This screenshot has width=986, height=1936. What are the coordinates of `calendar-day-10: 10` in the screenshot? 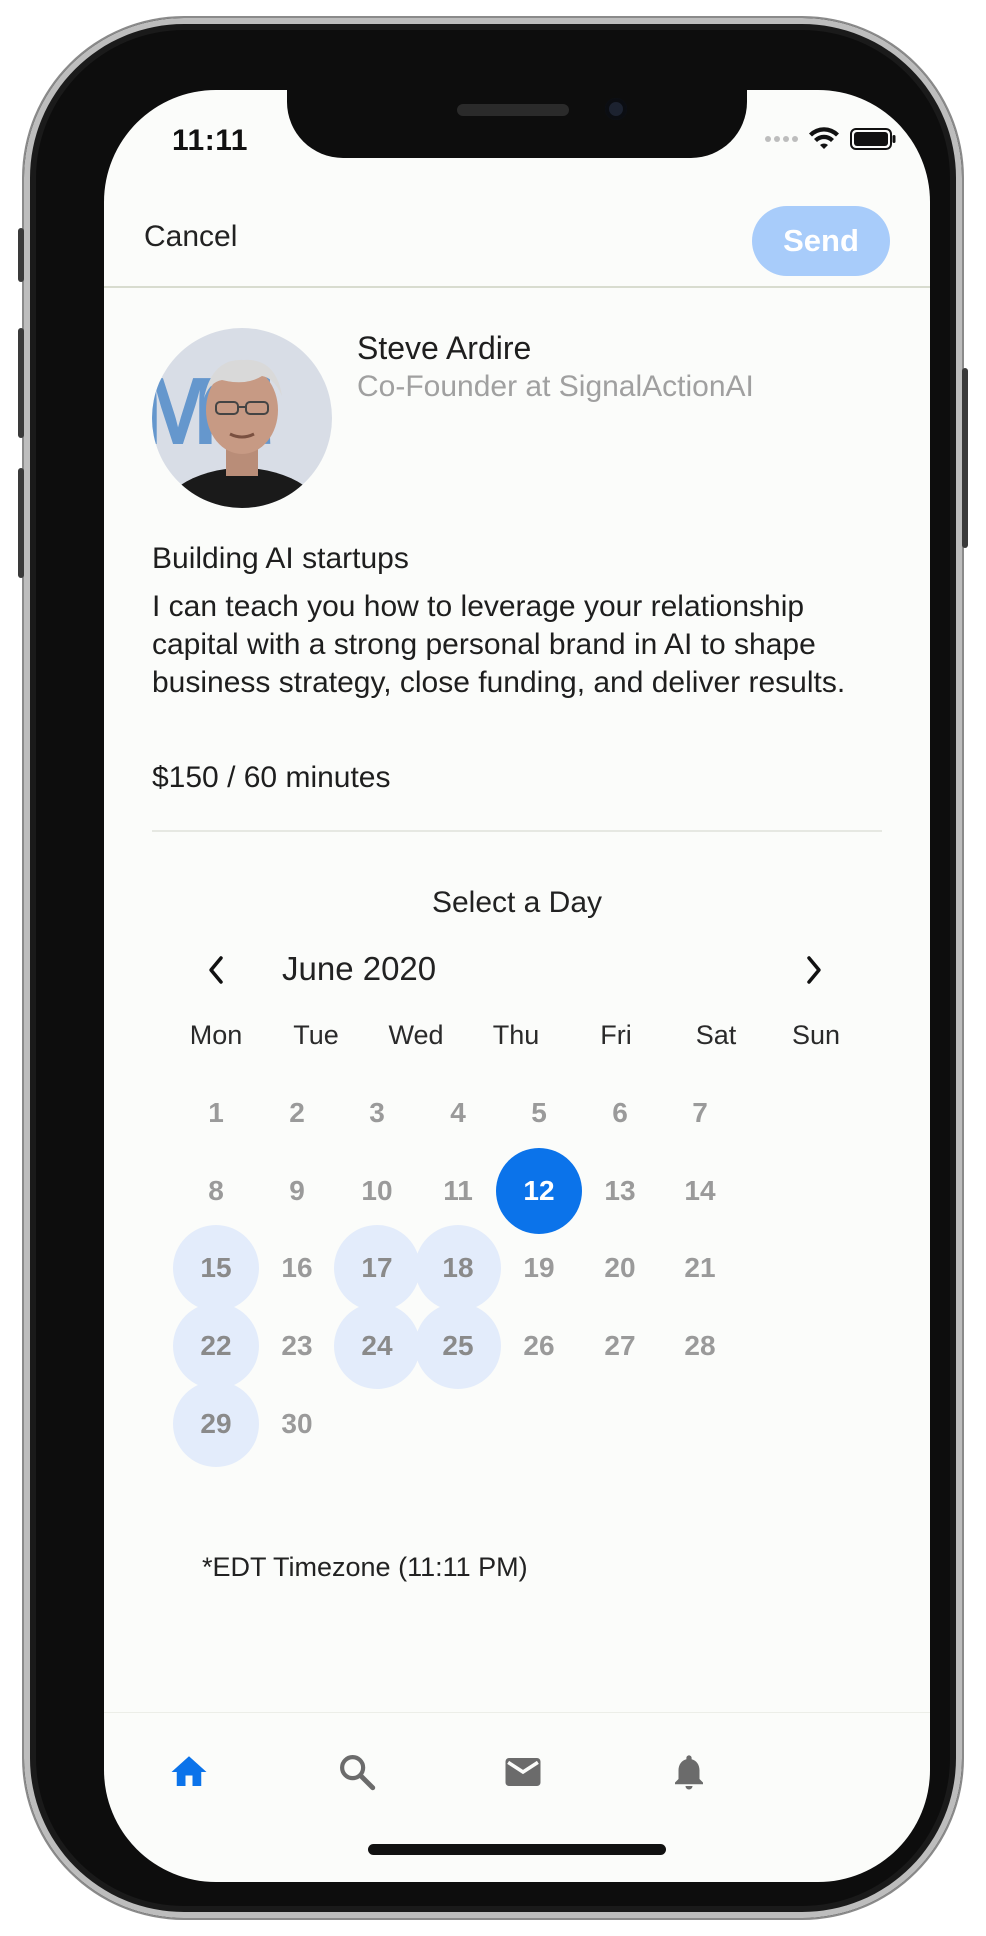 It's located at (377, 1191).